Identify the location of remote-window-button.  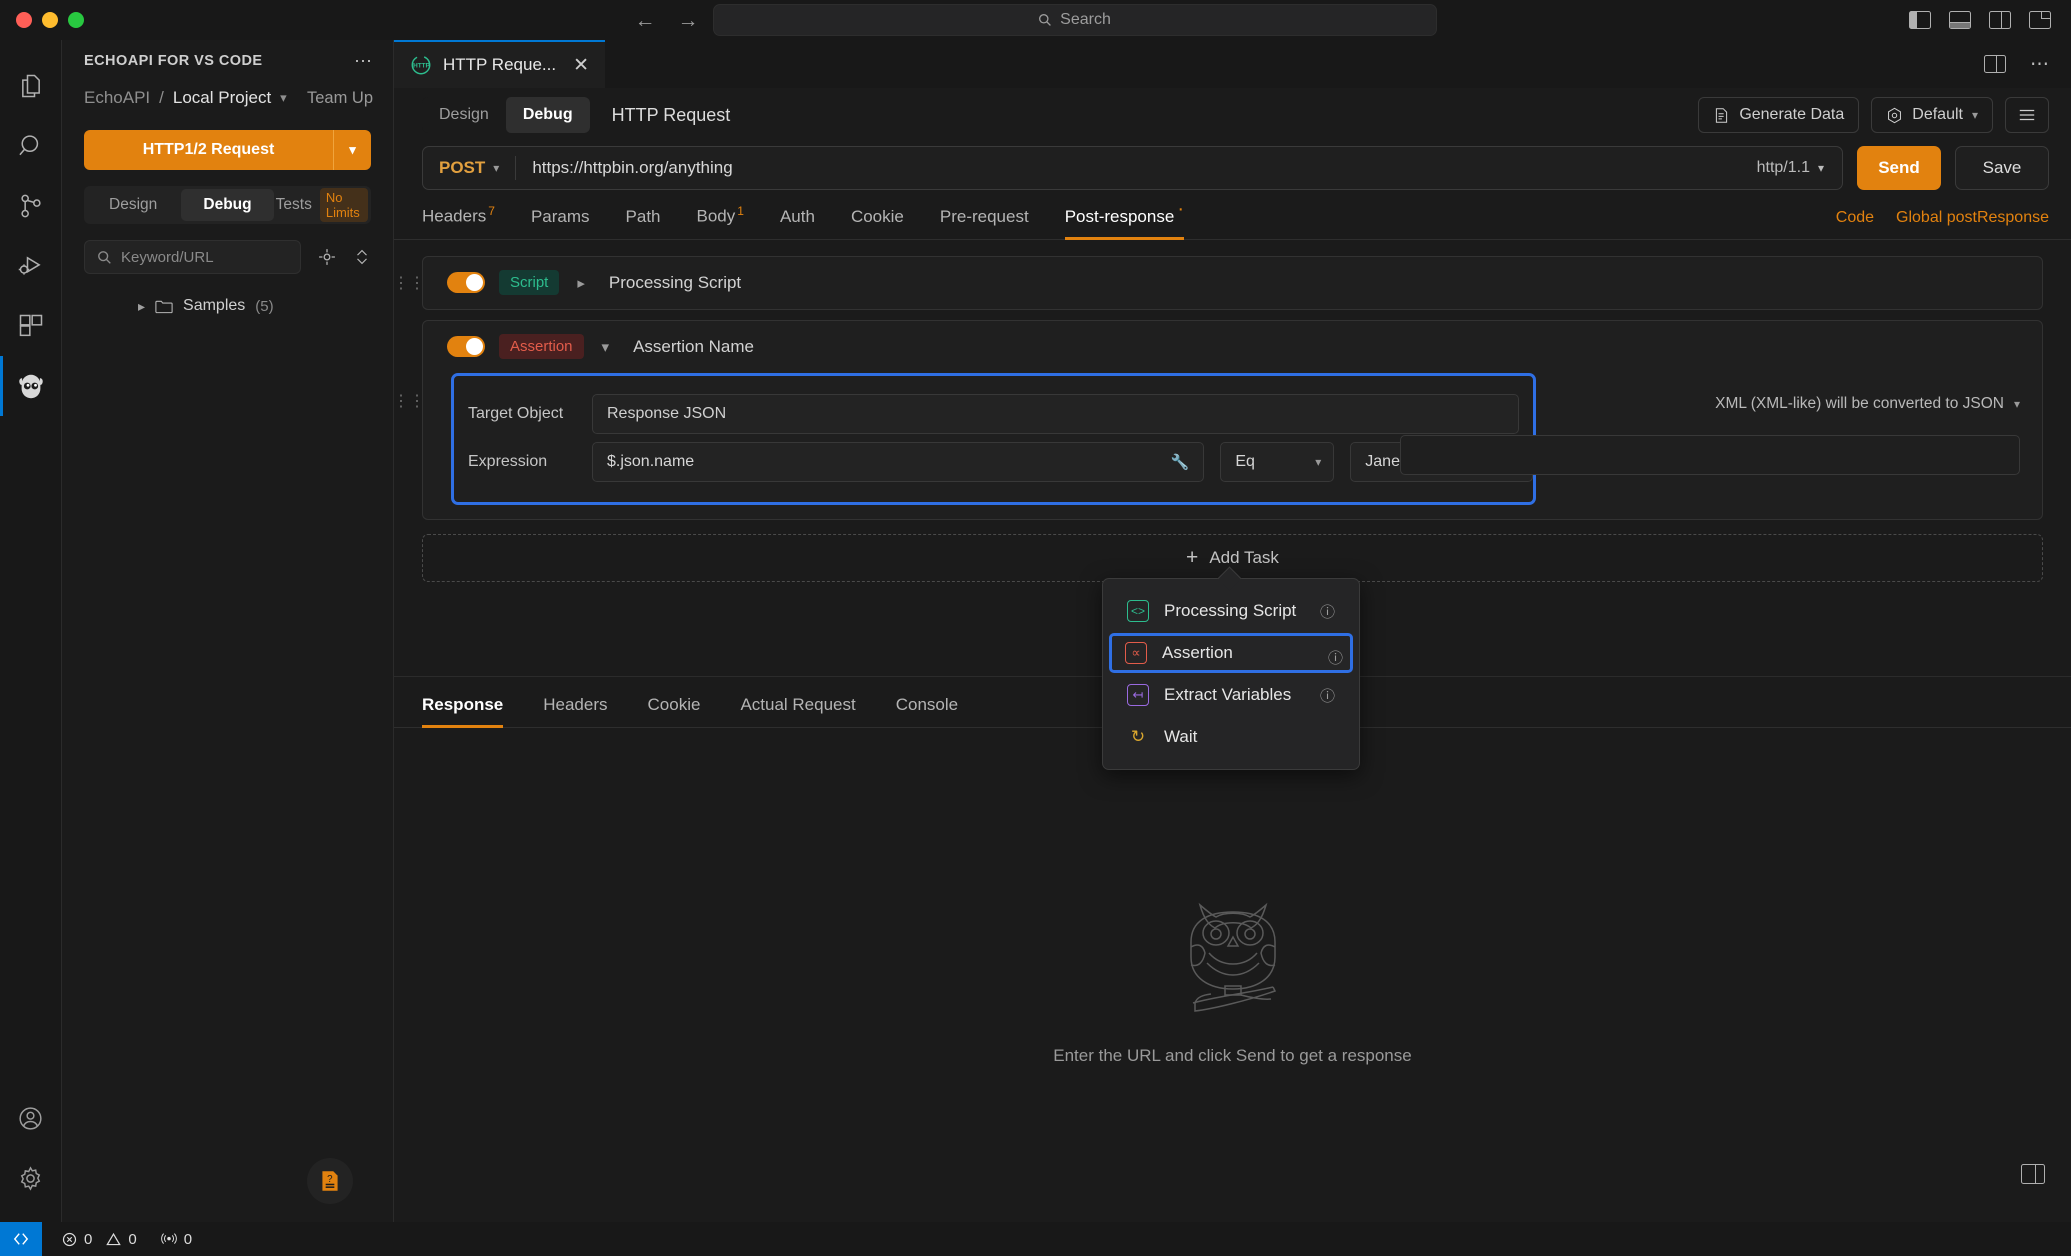
(21, 1239).